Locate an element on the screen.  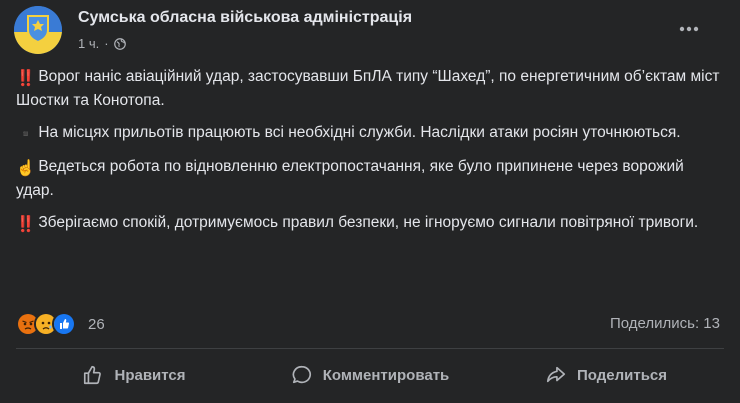
share-button: Поделиться is located at coordinates (606, 375).